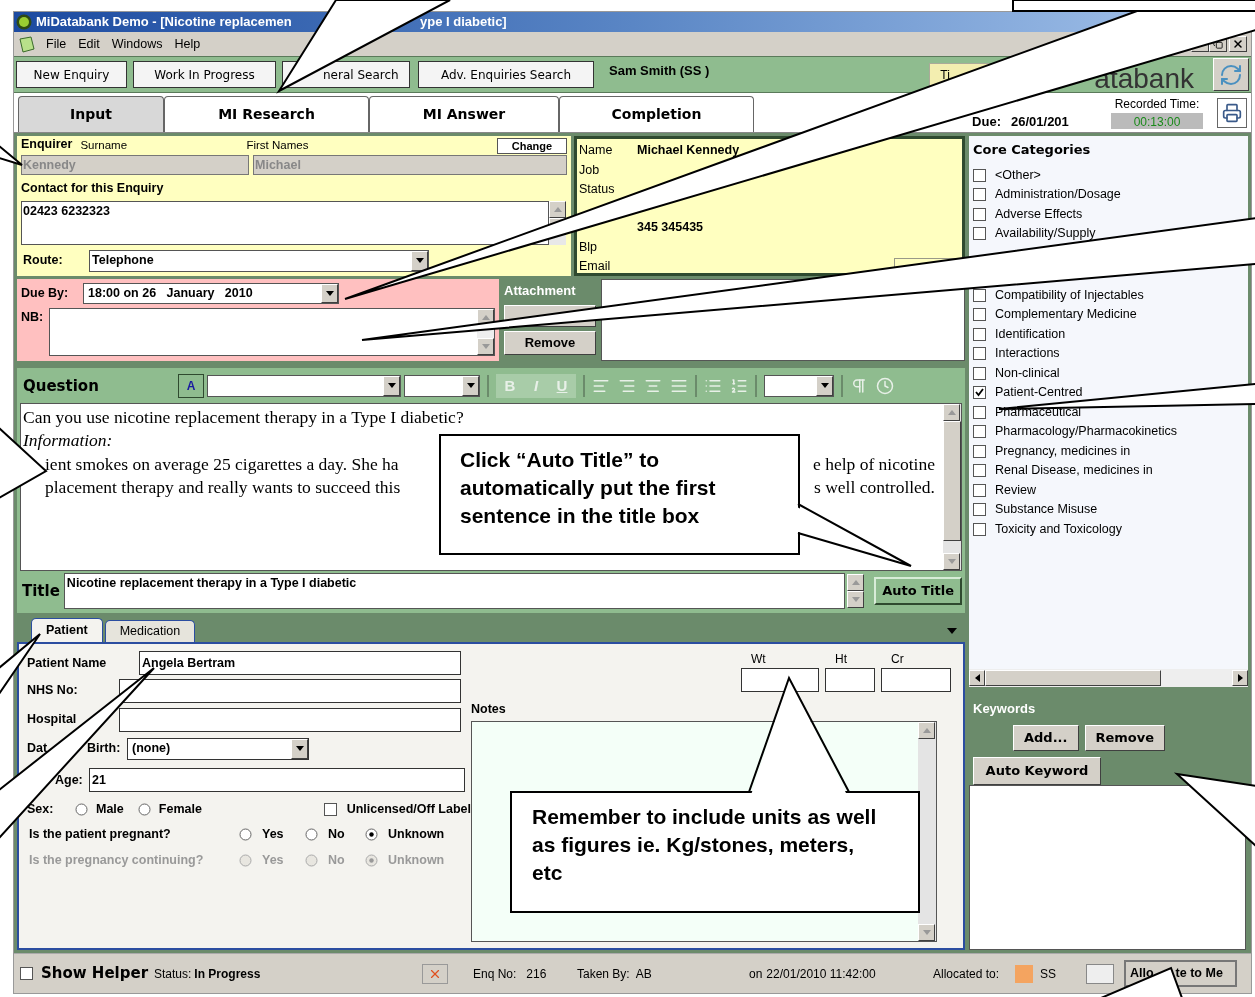 Image resolution: width=1255 pixels, height=997 pixels. What do you see at coordinates (259, 260) in the screenshot?
I see `route-select: Telephone` at bounding box center [259, 260].